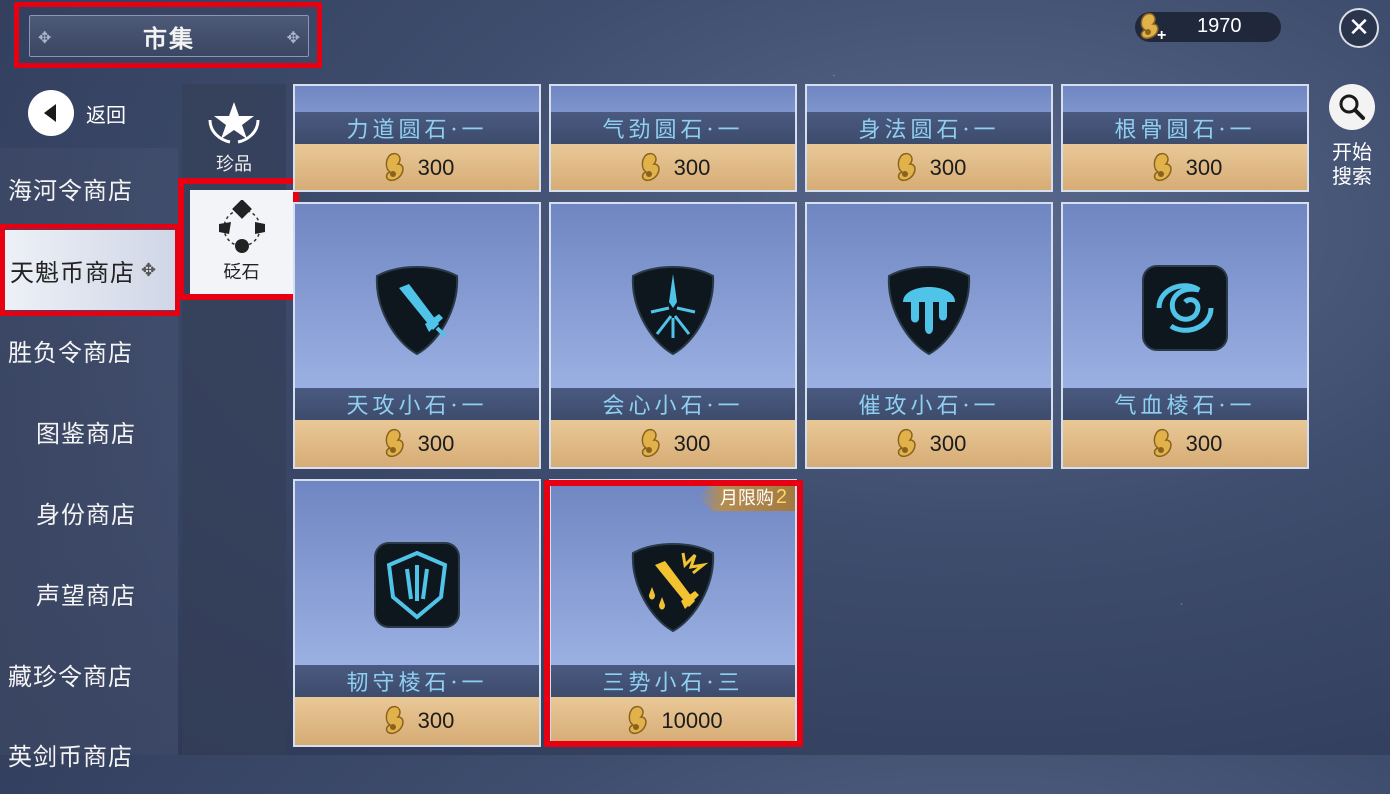 The image size is (1390, 794). Describe the element at coordinates (241, 226) in the screenshot. I see `stone-diamond-icon` at that location.